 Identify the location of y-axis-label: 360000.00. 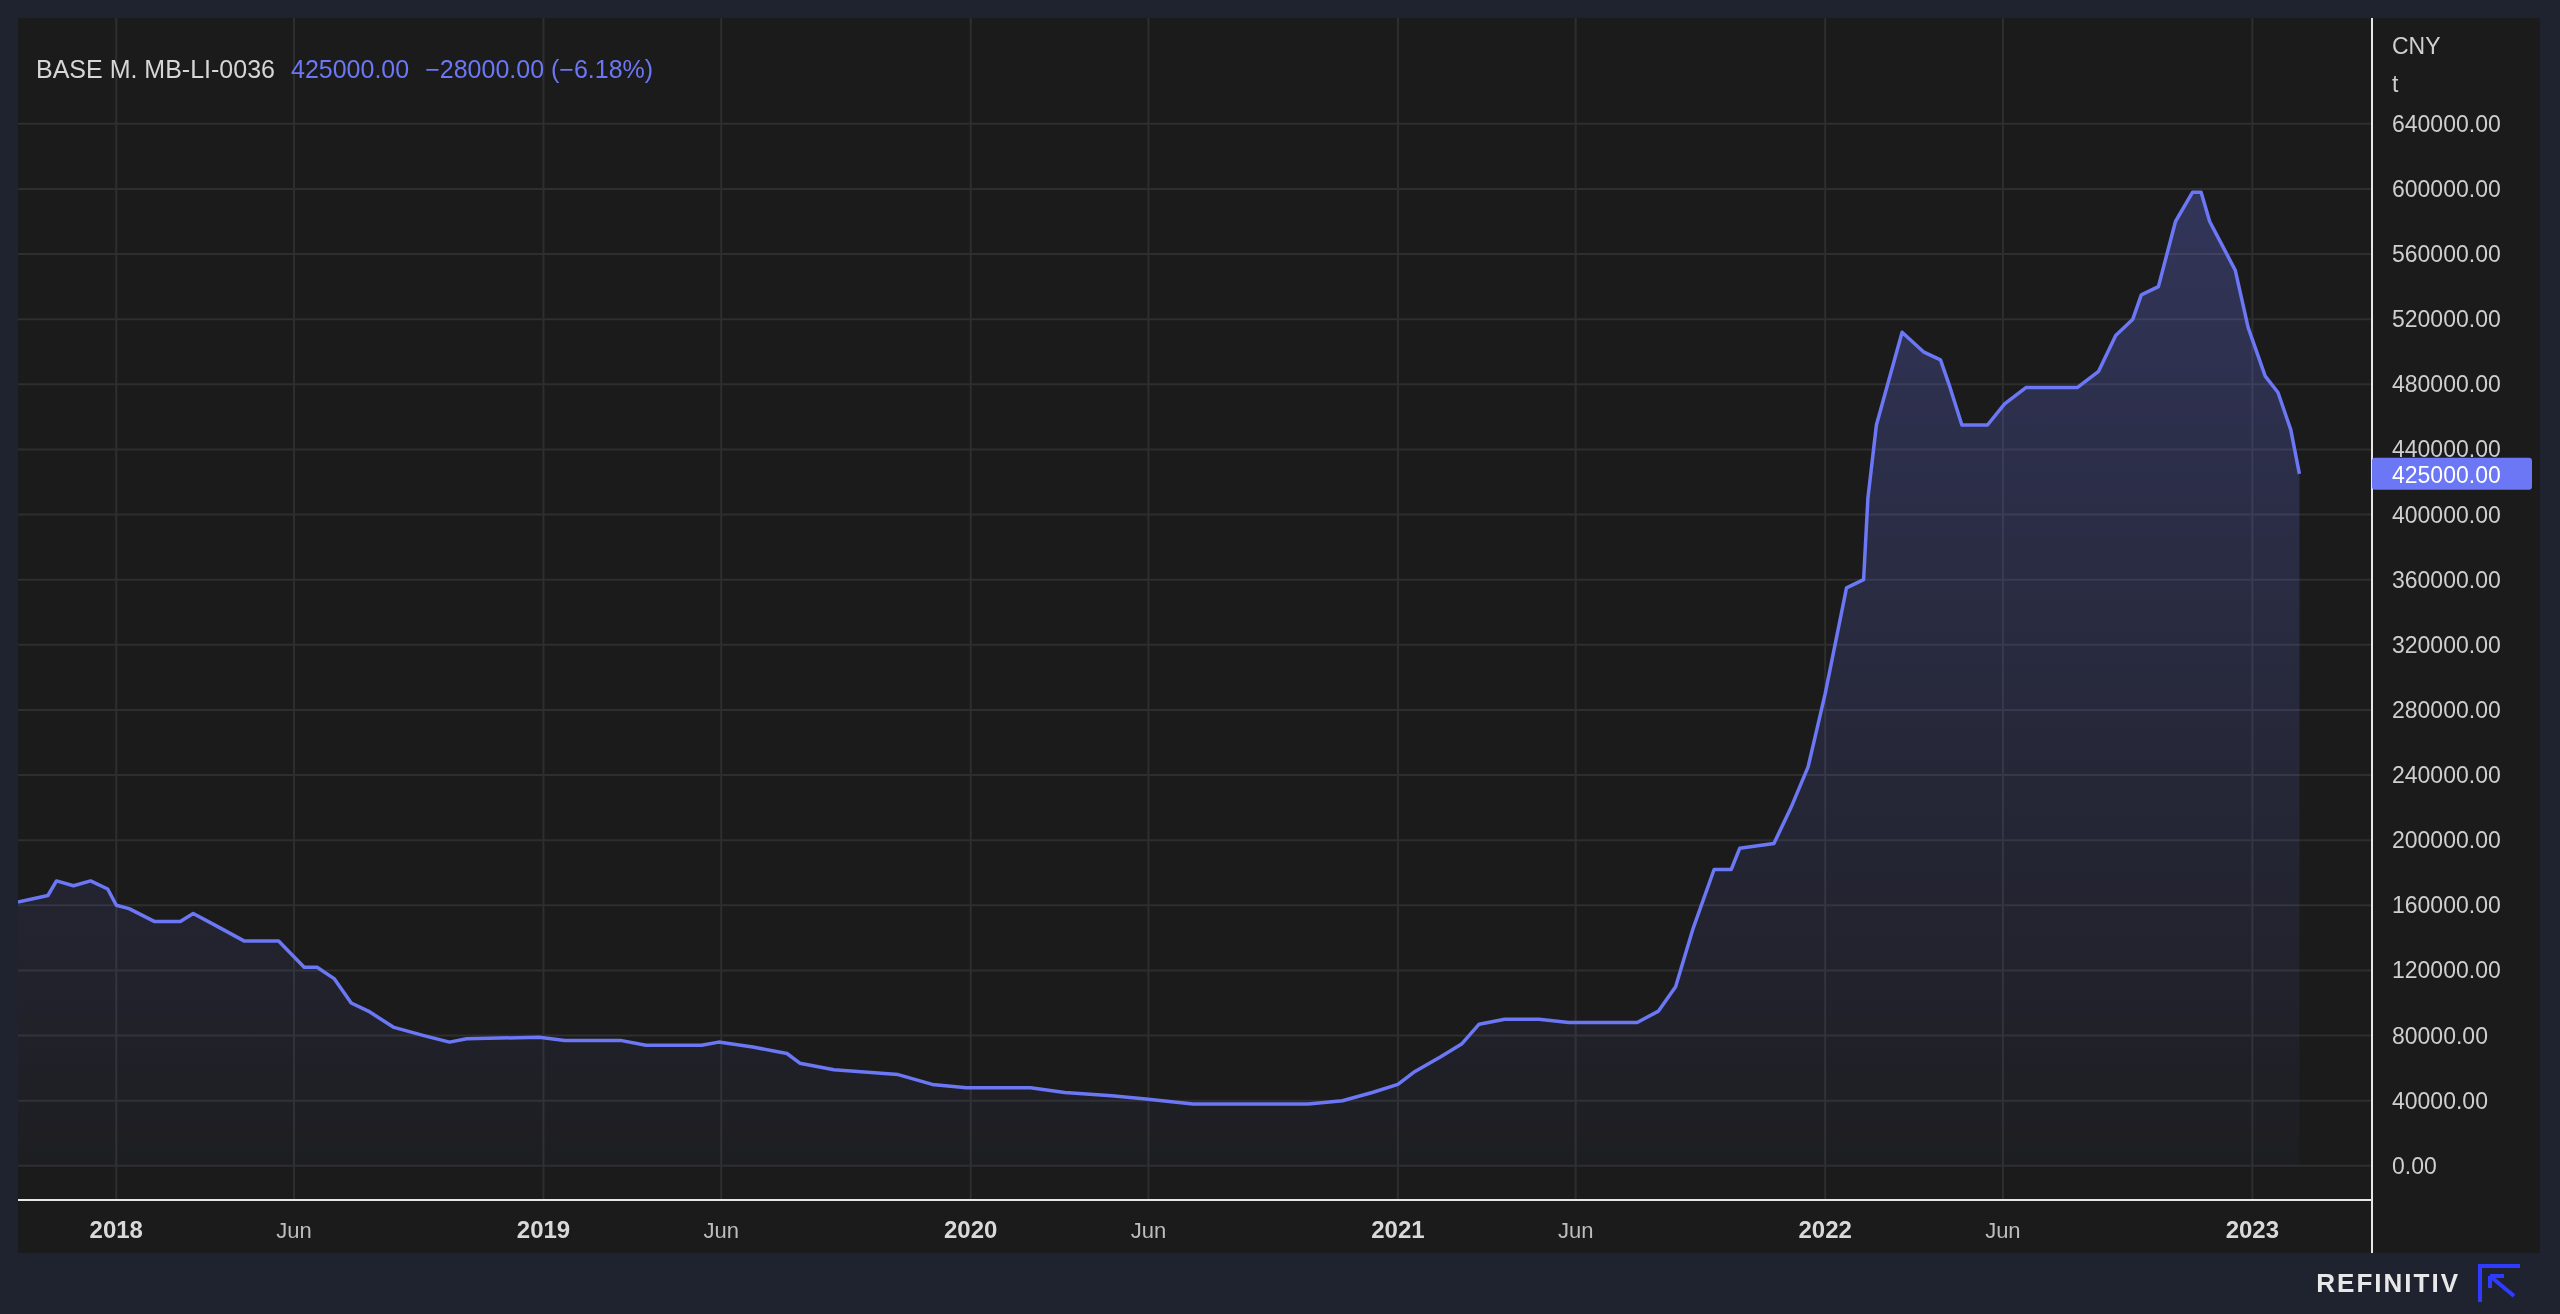
(2446, 579).